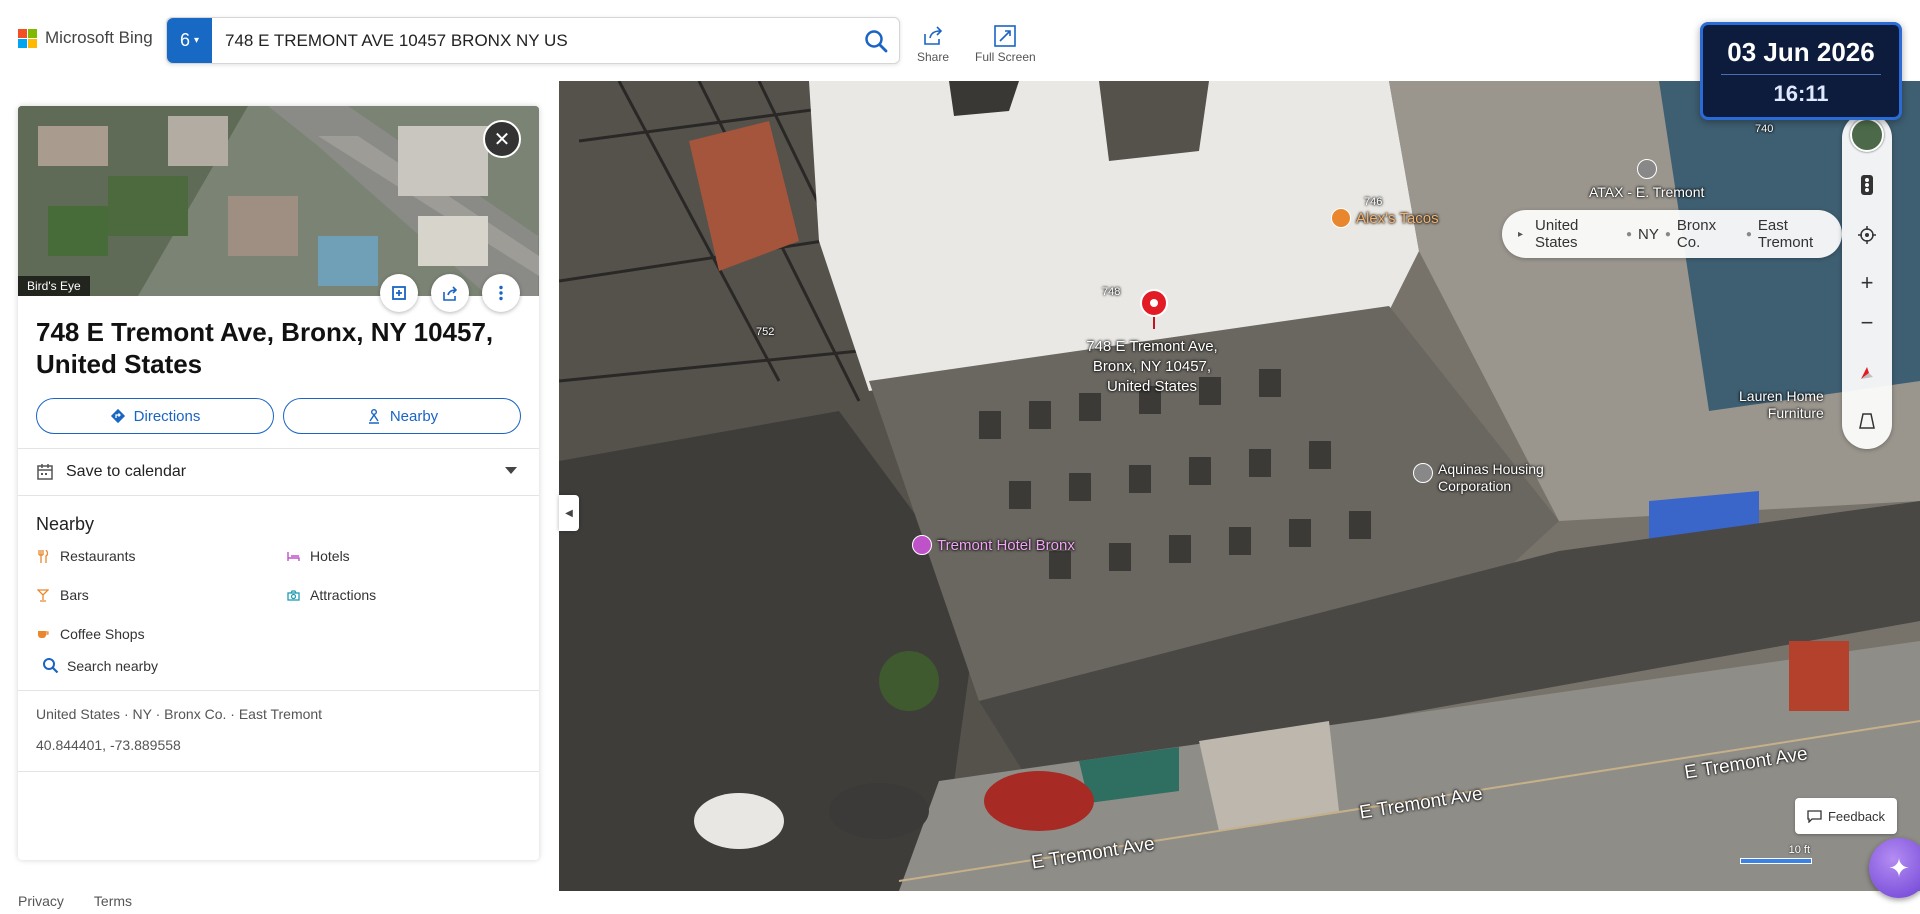 This screenshot has width=1920, height=914. What do you see at coordinates (278, 745) in the screenshot?
I see `coordinates: 40.844401, -73.889558` at bounding box center [278, 745].